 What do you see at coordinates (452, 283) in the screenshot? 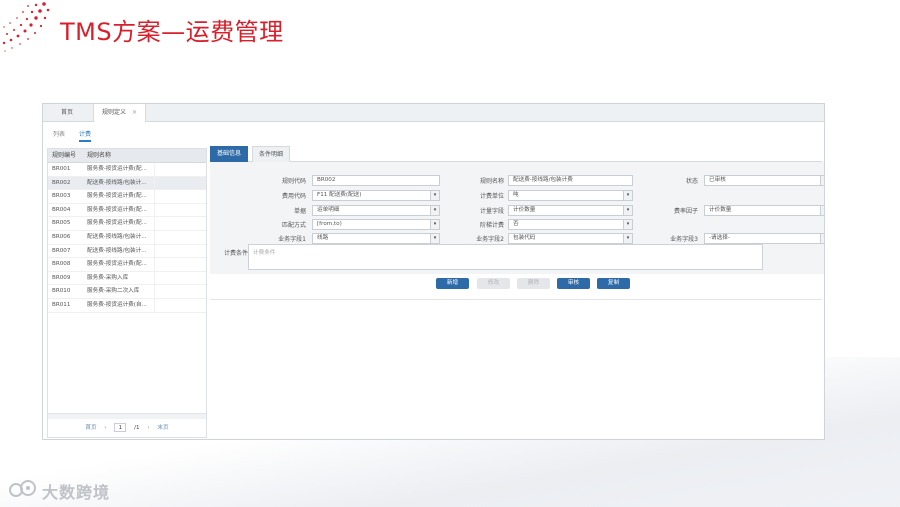
I see `add-button: 新增` at bounding box center [452, 283].